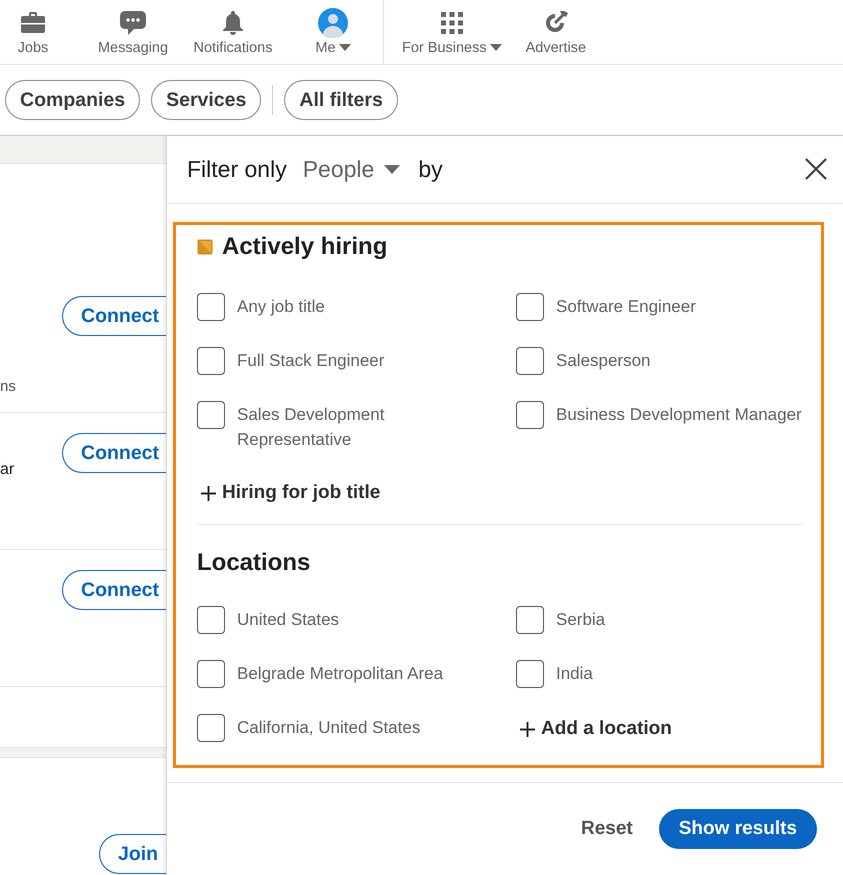 Image resolution: width=843 pixels, height=875 pixels. I want to click on result-text: ns, so click(8, 386).